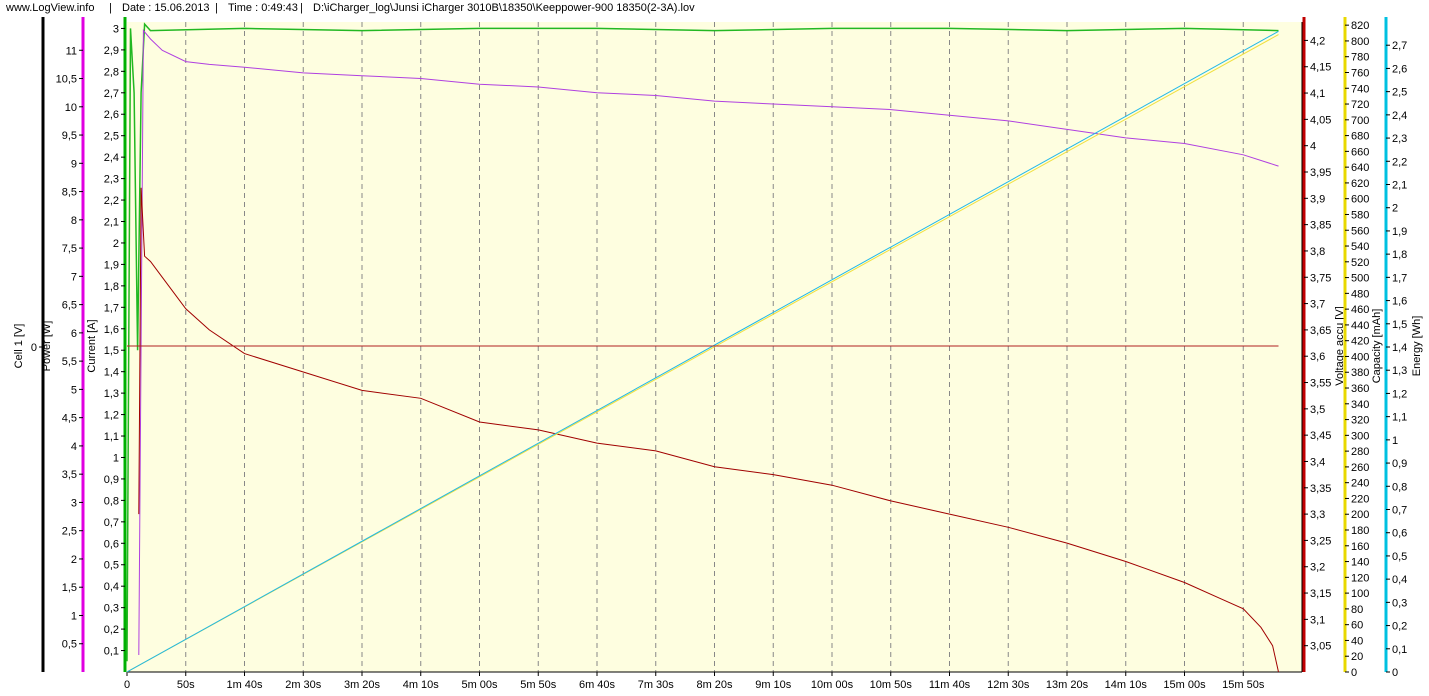 This screenshot has height=696, width=1429. What do you see at coordinates (116, 29) in the screenshot?
I see `current-tick-label: 3` at bounding box center [116, 29].